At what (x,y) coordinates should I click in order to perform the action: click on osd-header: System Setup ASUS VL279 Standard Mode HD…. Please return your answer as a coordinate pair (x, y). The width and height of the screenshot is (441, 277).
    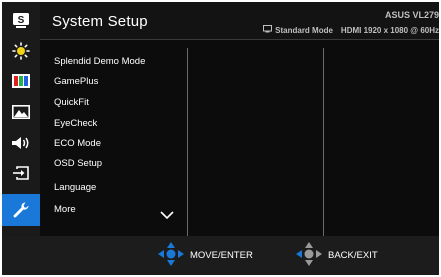
    Looking at the image, I should click on (239, 21).